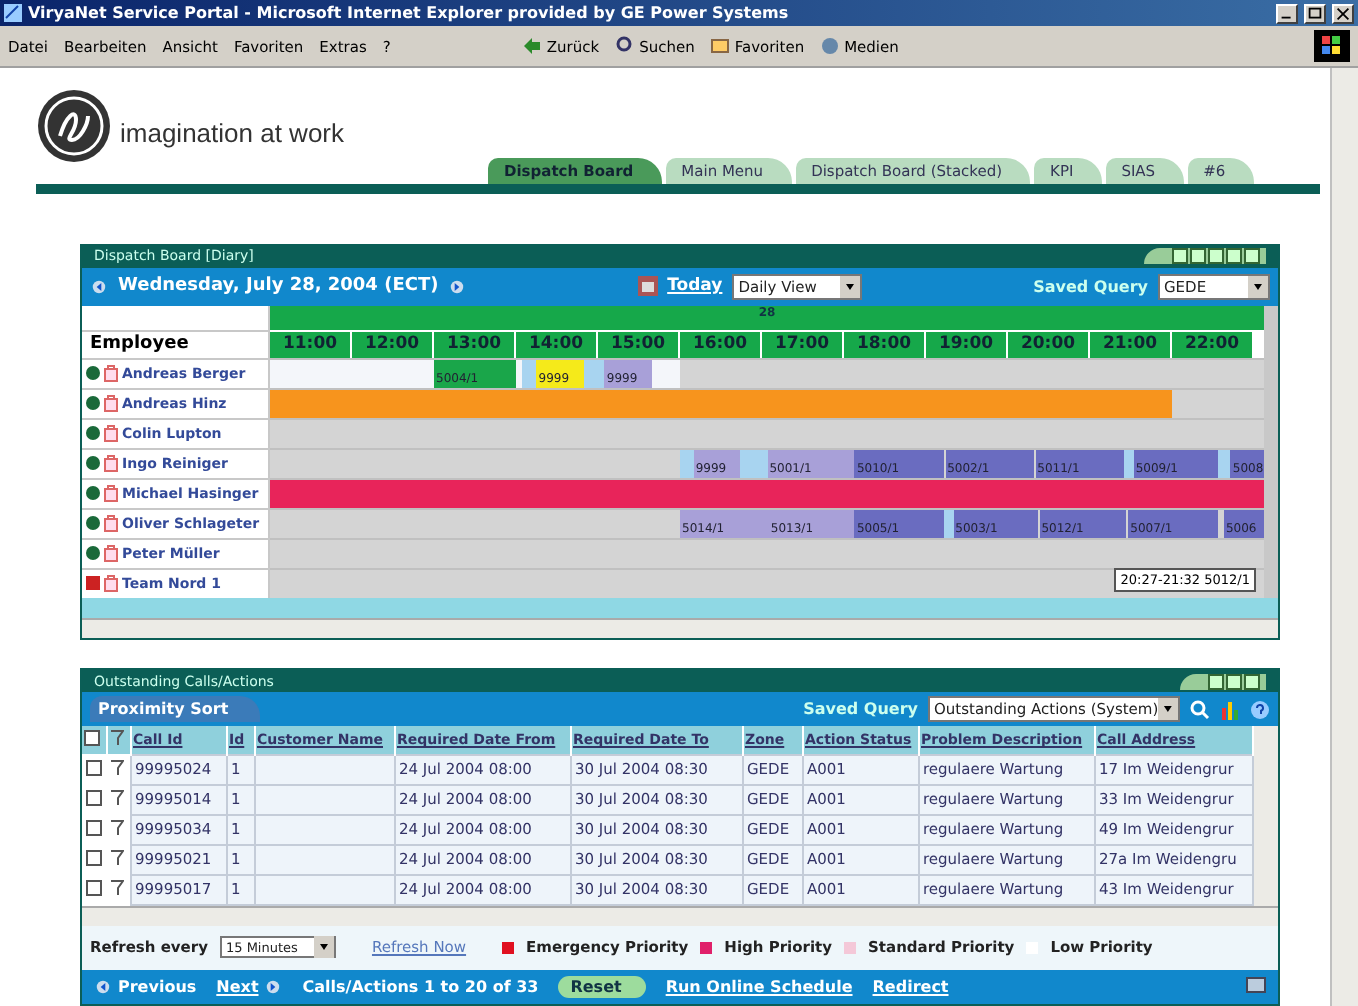  Describe the element at coordinates (474, 344) in the screenshot. I see `hour-heading: 13:00` at that location.